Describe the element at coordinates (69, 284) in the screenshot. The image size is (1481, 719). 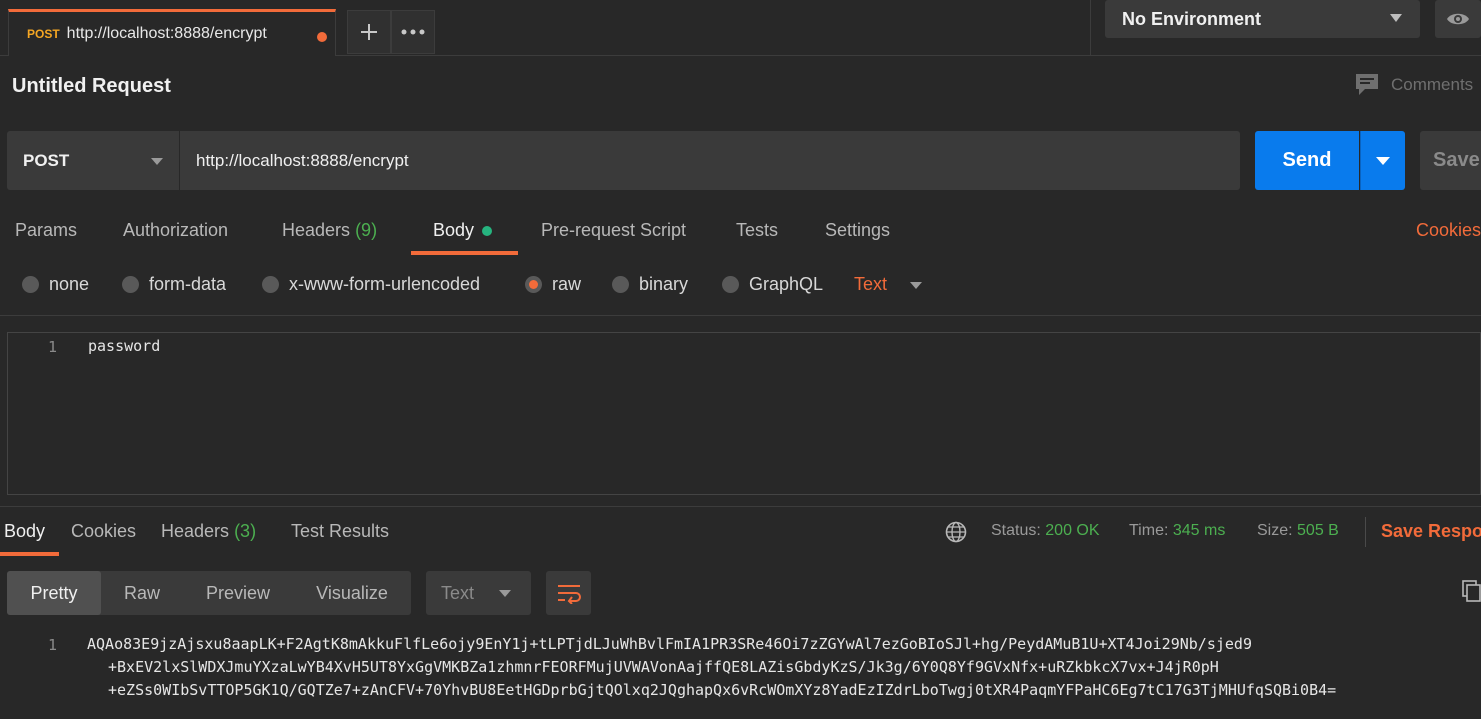
I see `radio-none-label: none` at that location.